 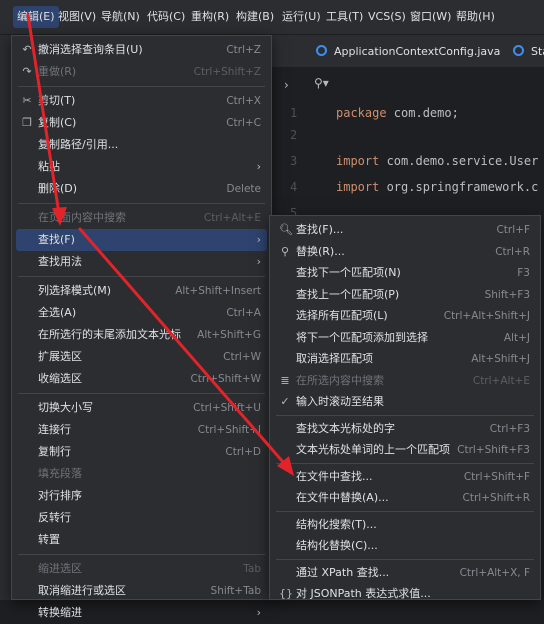 I want to click on menubar-item: VCS(S), so click(x=387, y=17).